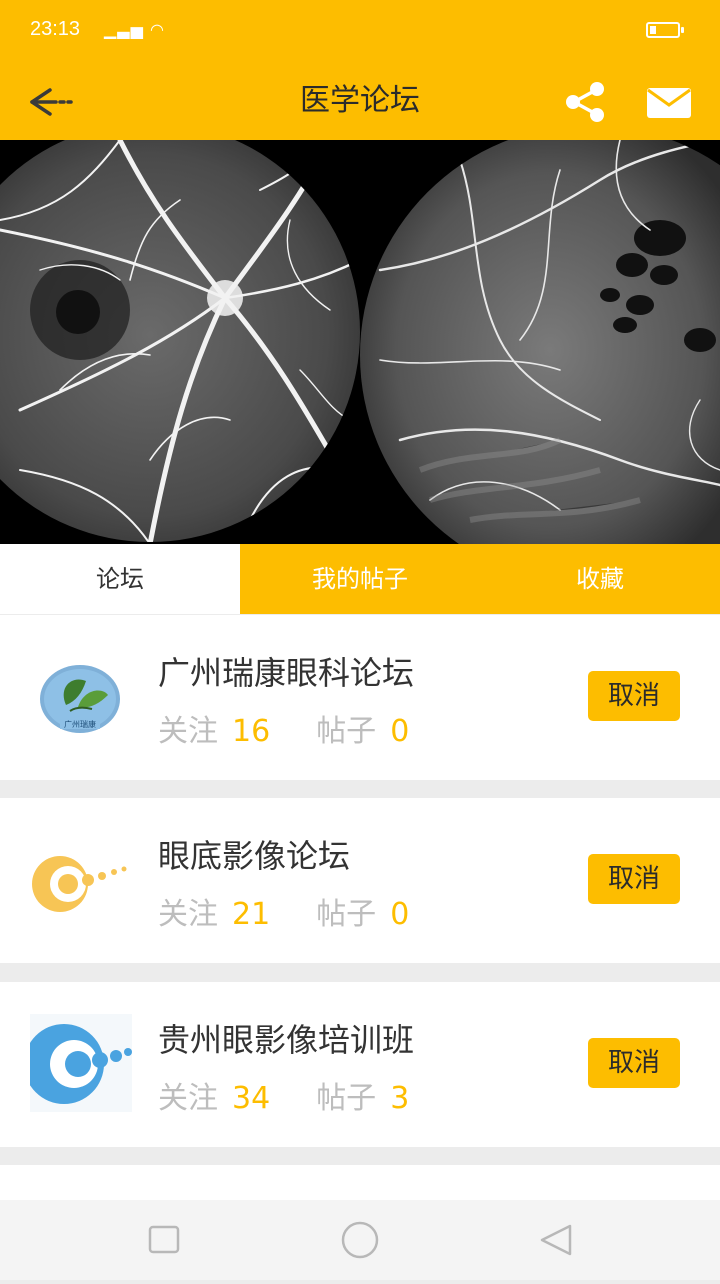 This screenshot has width=720, height=1284. I want to click on forum-stats: 关注 21 帖子 0, so click(283, 915).